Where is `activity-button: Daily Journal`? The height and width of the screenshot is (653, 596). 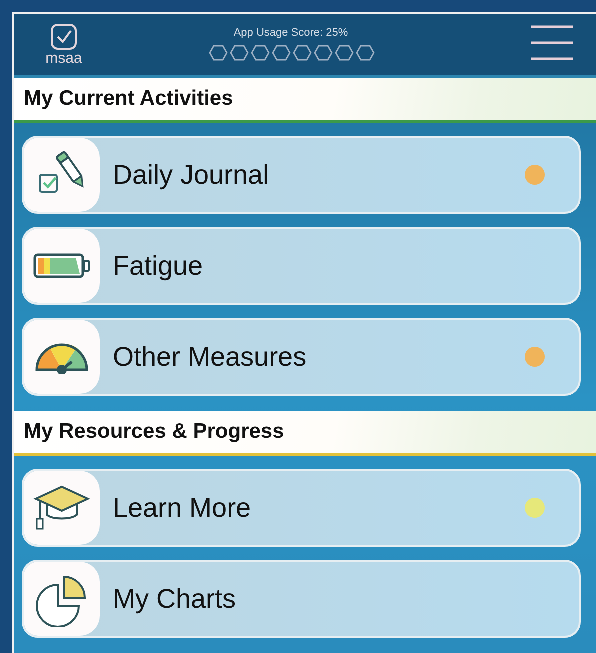 activity-button: Daily Journal is located at coordinates (301, 175).